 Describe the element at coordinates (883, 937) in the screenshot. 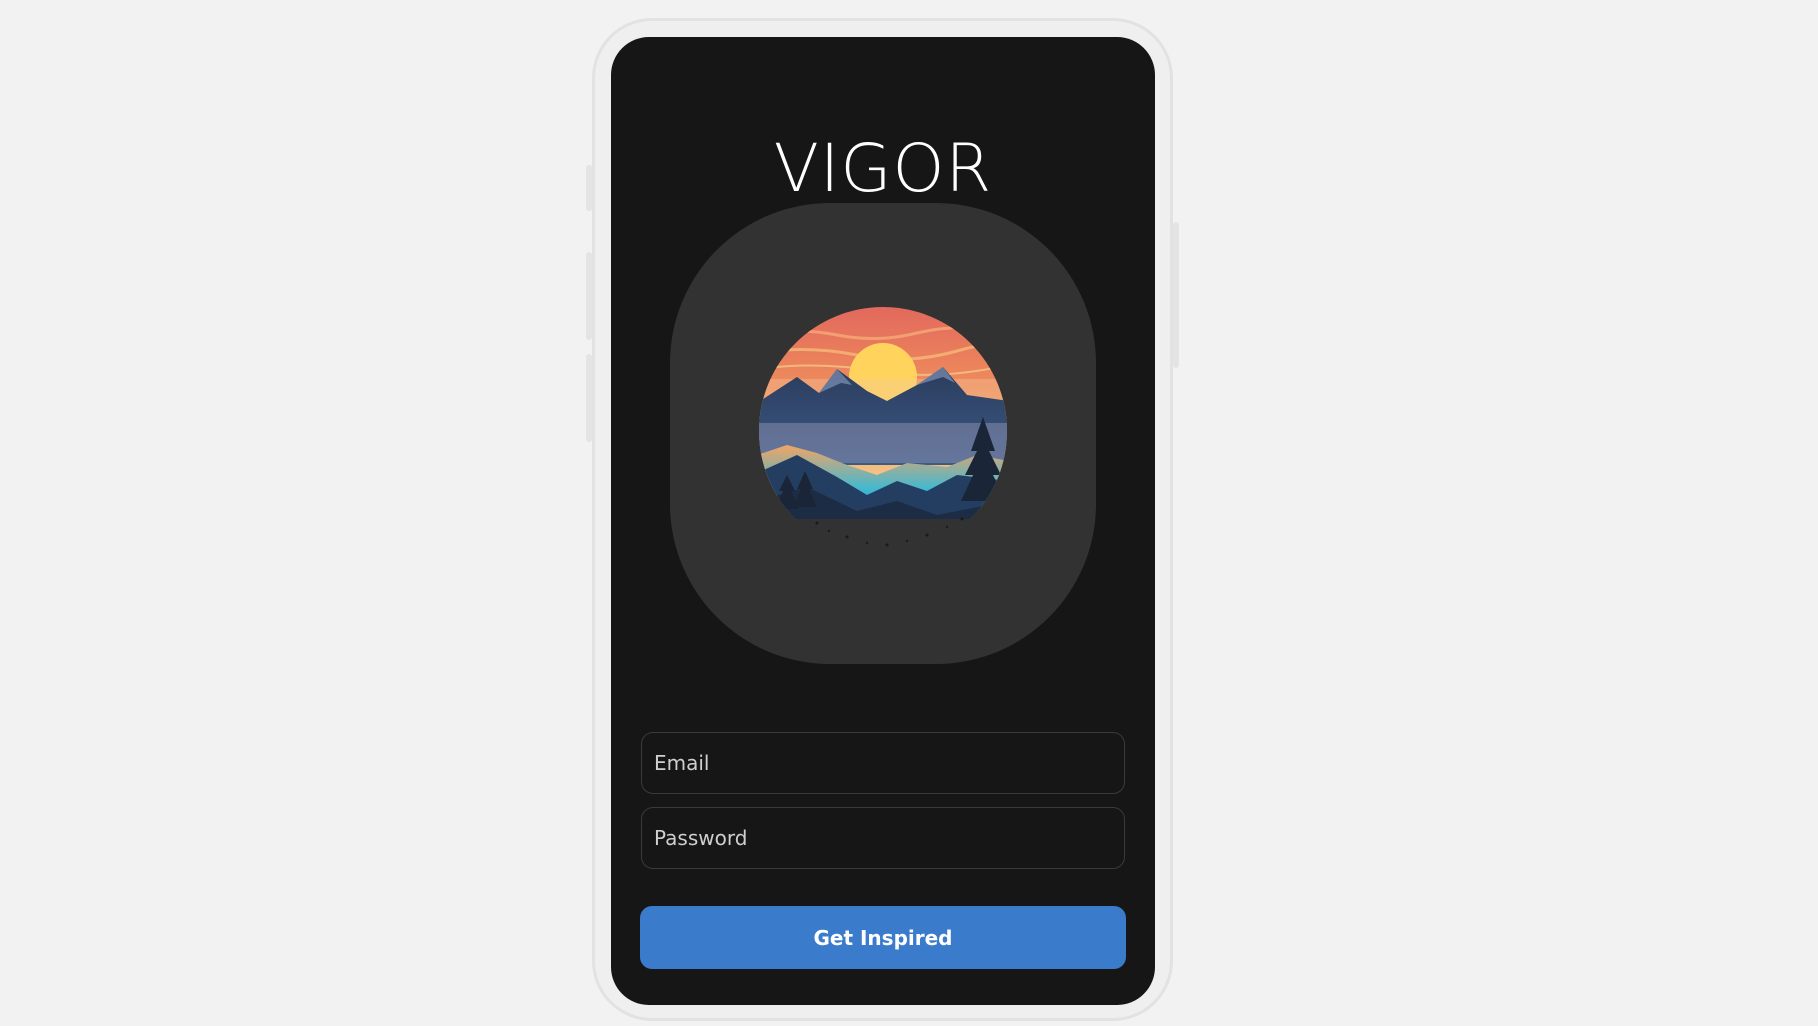

I see `get-inspired-button: Get Inspired` at that location.